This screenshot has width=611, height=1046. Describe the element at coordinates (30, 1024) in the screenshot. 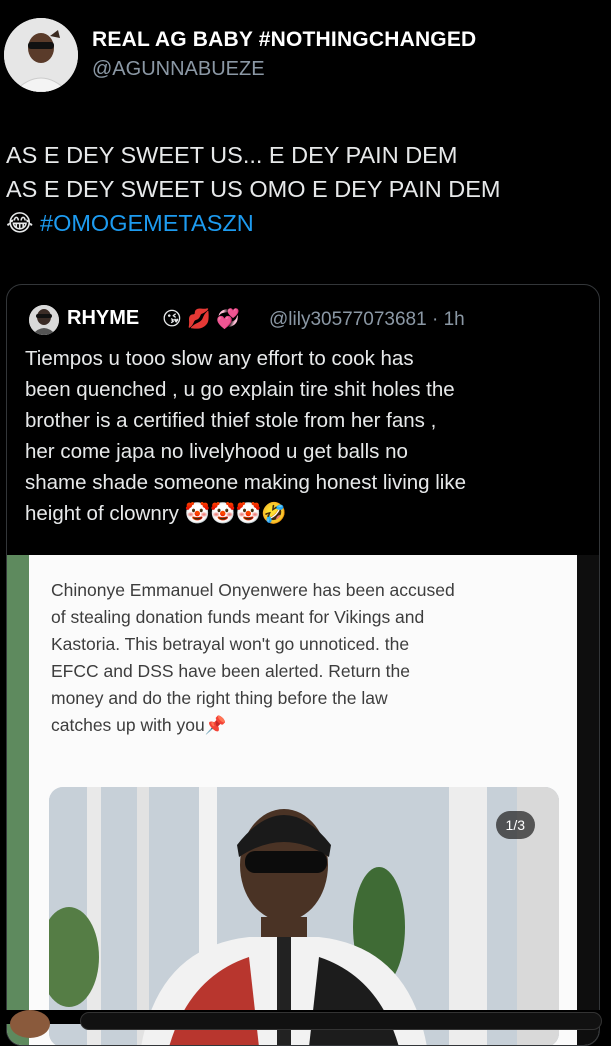

I see `reply-avatar` at that location.